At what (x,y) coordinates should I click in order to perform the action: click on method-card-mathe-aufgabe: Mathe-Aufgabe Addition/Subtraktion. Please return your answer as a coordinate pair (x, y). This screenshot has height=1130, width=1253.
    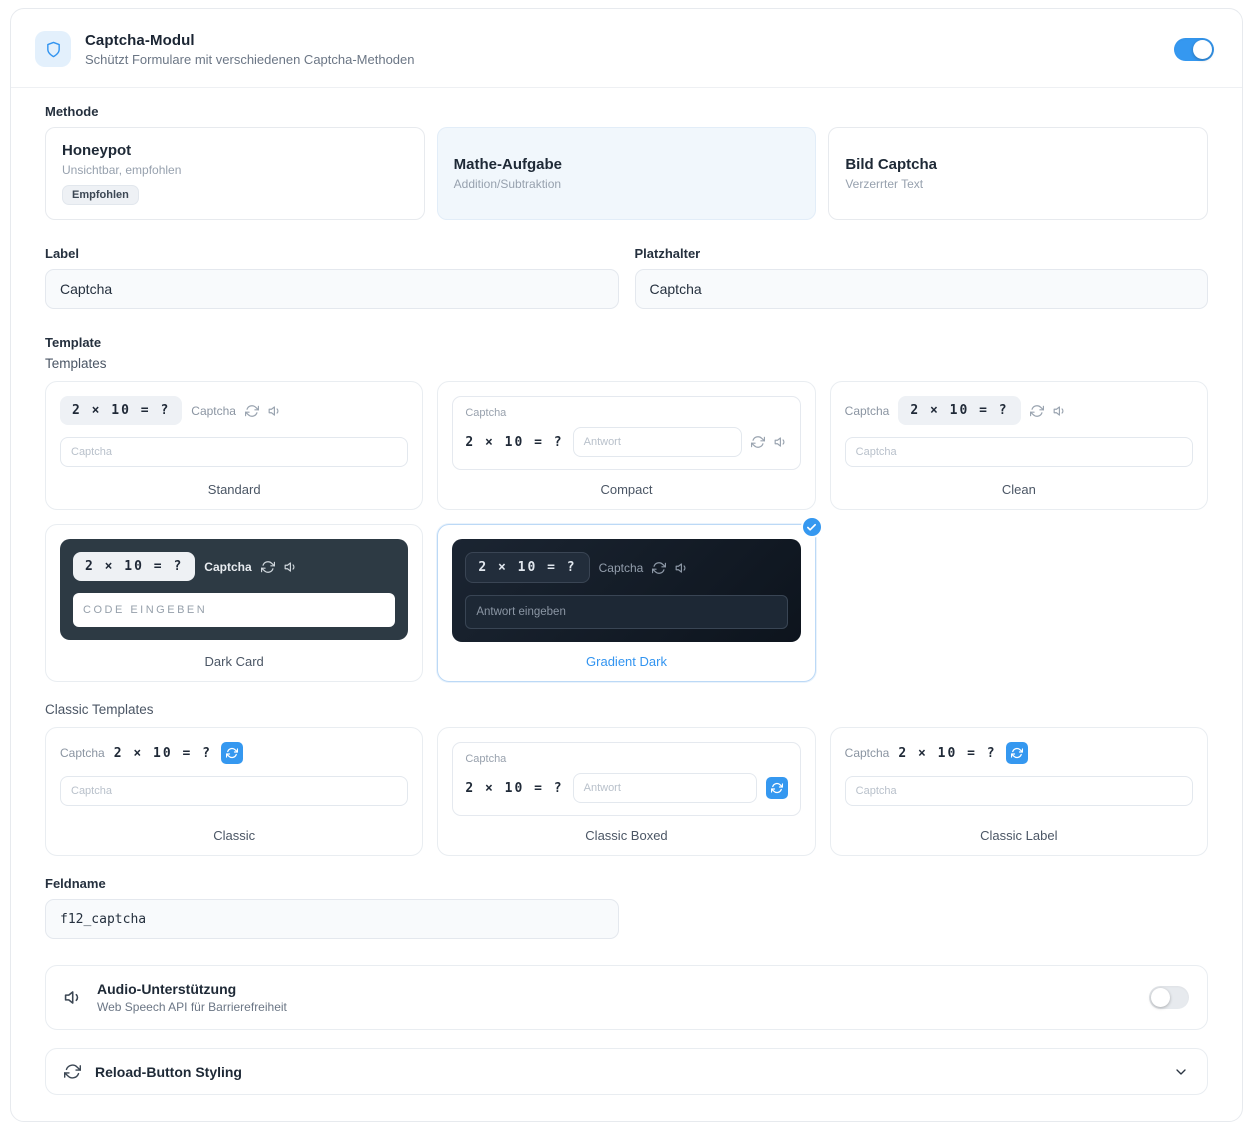
    Looking at the image, I should click on (626, 173).